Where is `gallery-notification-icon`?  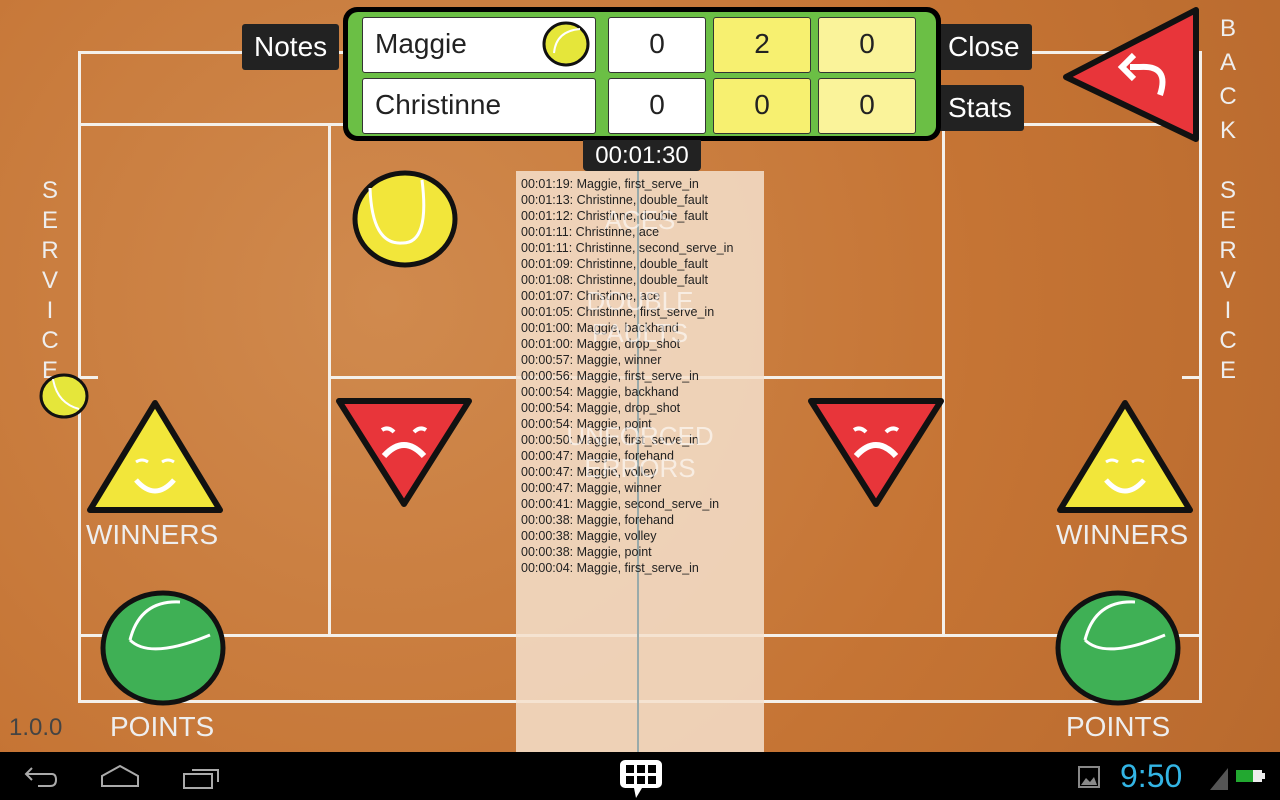
gallery-notification-icon is located at coordinates (1089, 777).